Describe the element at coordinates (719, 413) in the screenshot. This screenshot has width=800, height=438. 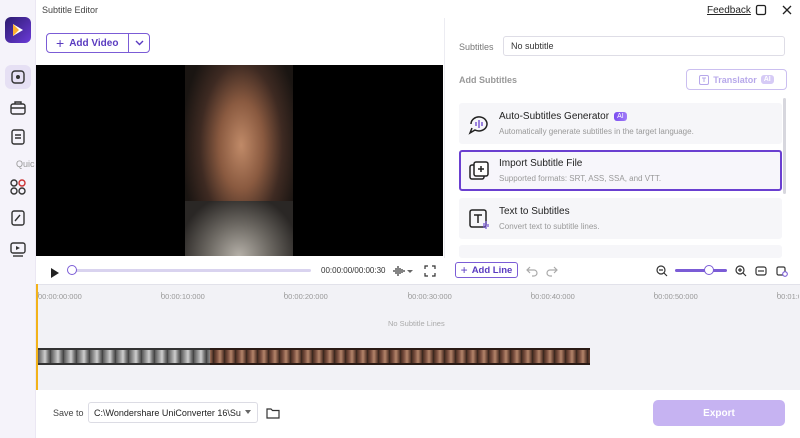
I see `export-button: Export` at that location.